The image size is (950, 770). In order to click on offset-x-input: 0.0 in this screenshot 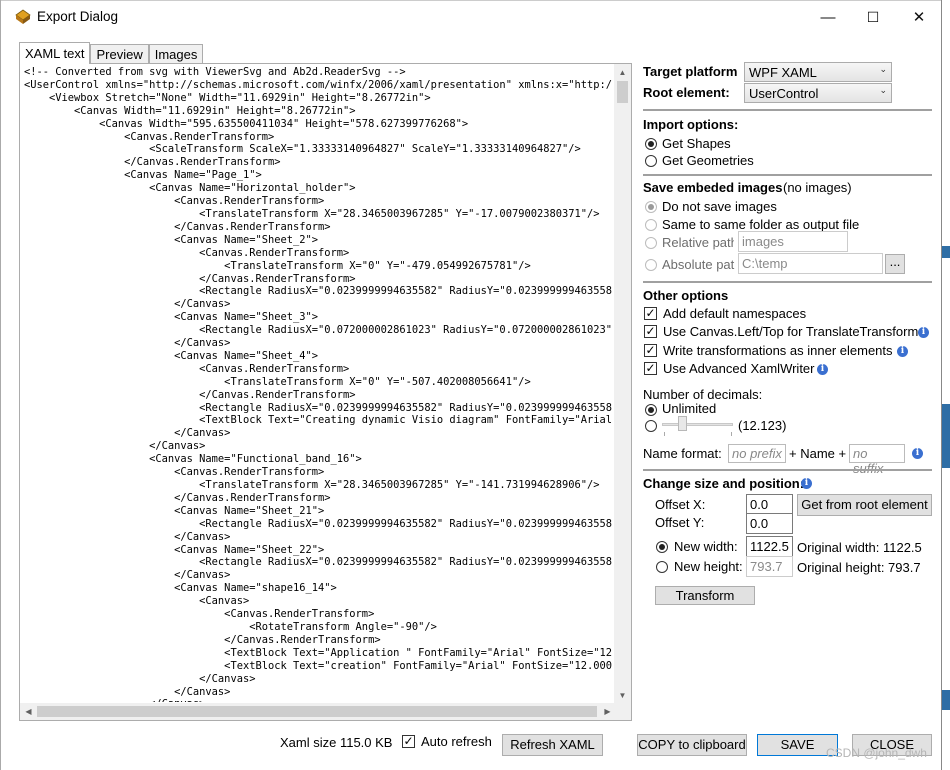, I will do `click(769, 504)`.